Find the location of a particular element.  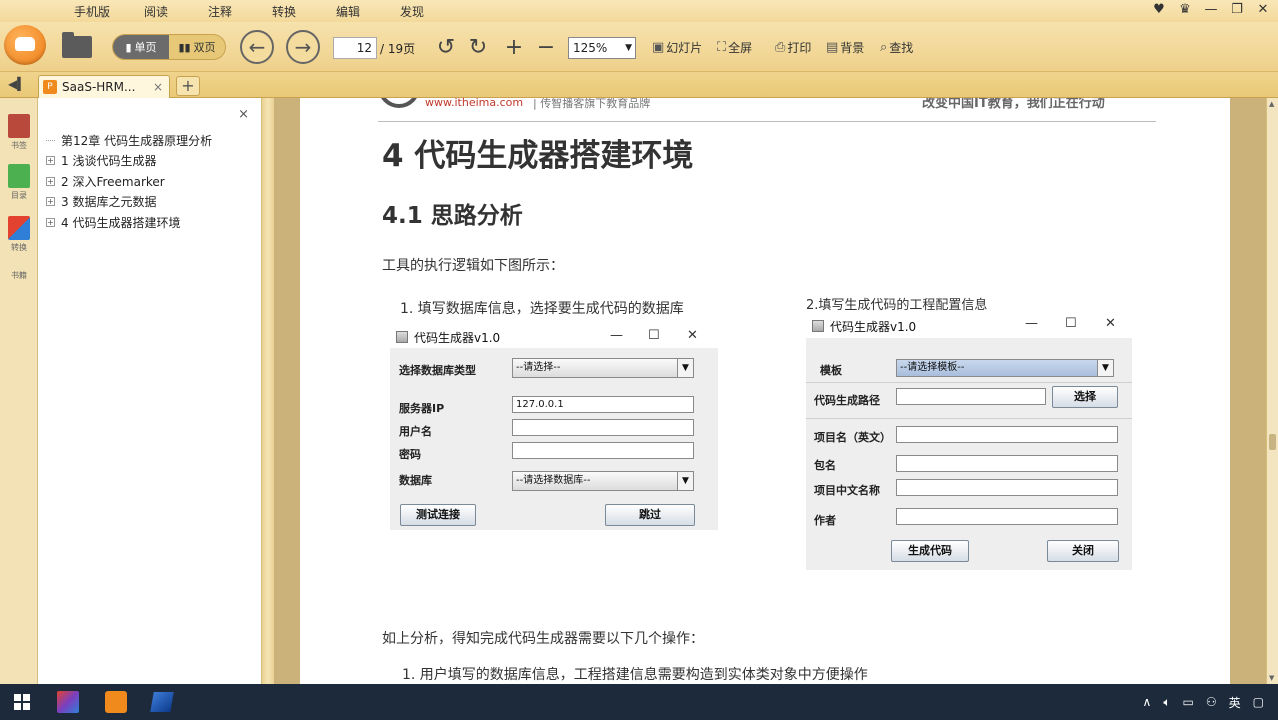

next-page-icon: → is located at coordinates (303, 47).